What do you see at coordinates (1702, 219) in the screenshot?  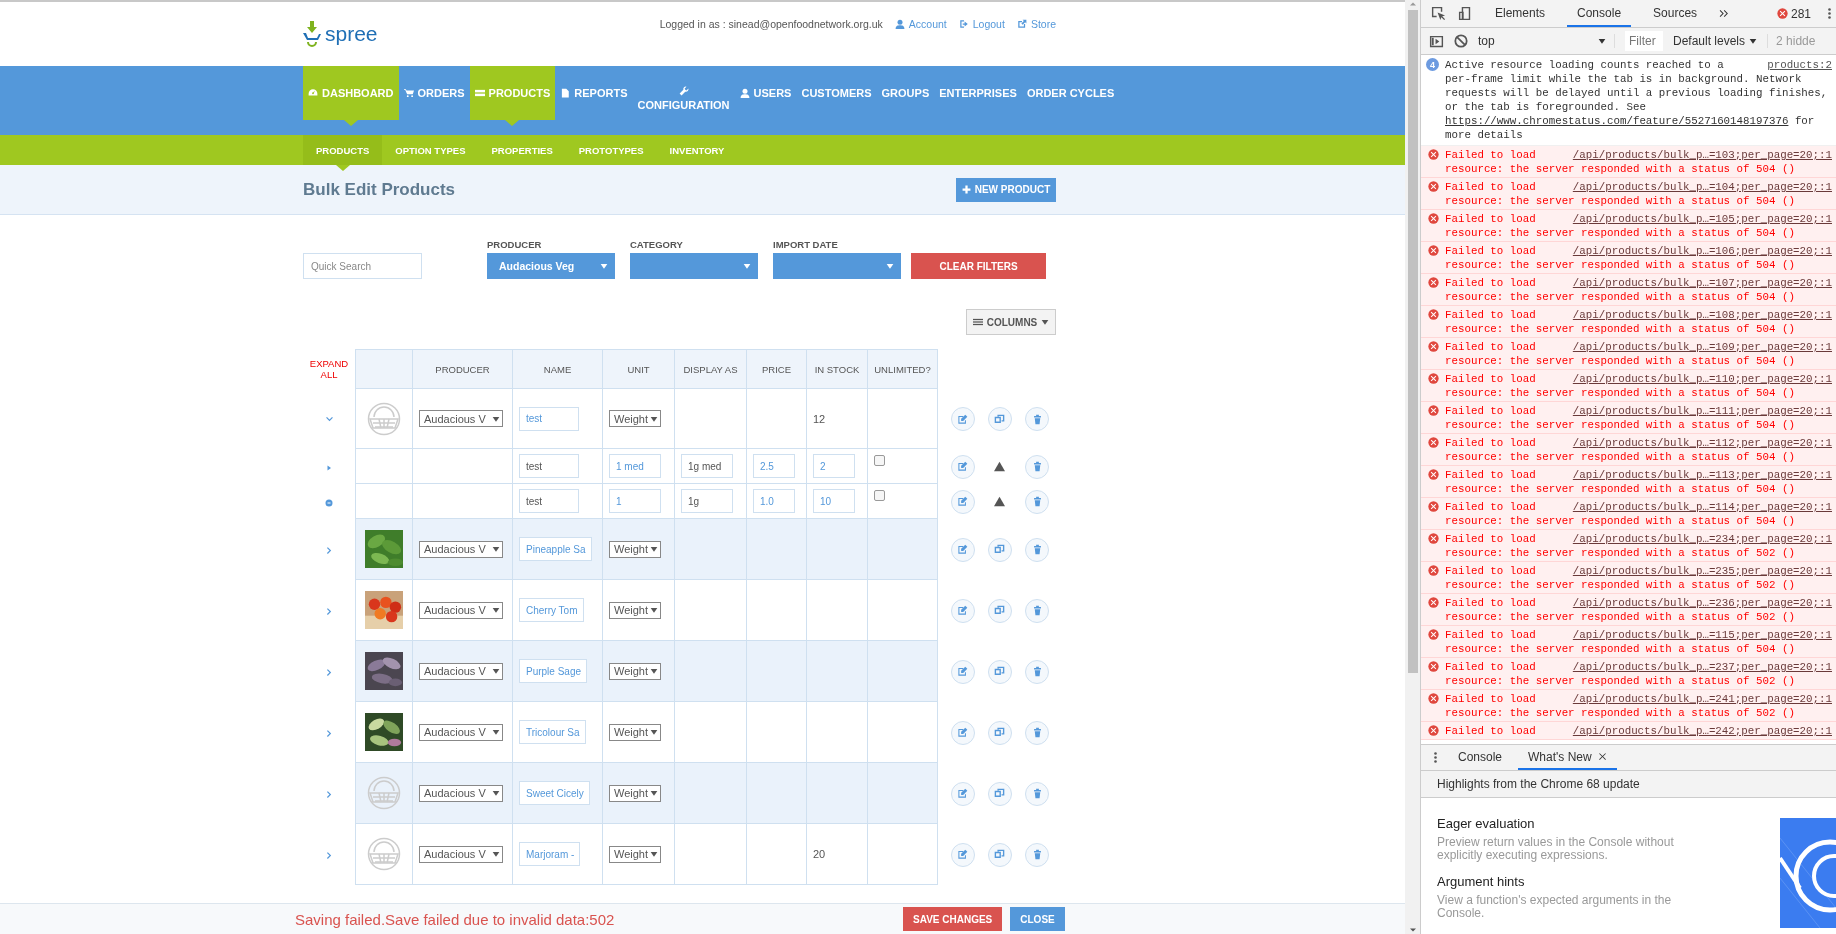 I see `source-link: /api/products/bulk_p…=105;per_page=20;:1` at bounding box center [1702, 219].